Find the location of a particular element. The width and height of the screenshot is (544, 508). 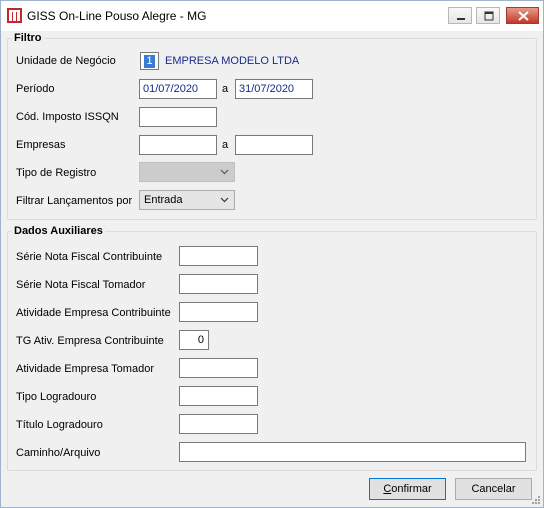

confirmar-button: Confirmar is located at coordinates (407, 489).